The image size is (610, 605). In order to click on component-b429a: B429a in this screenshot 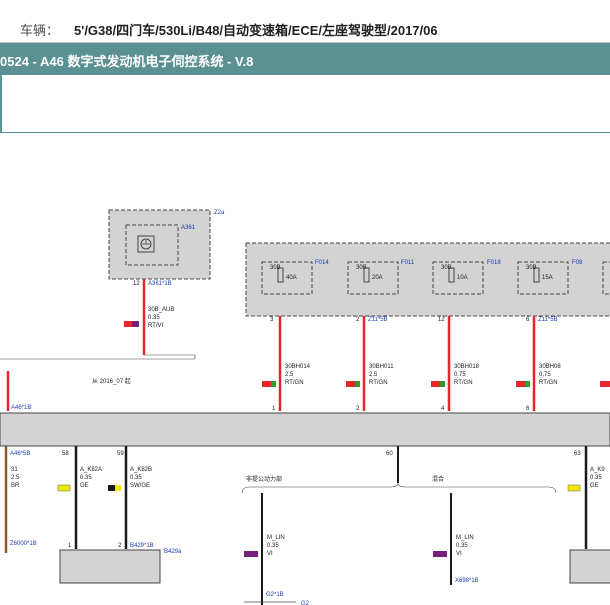, I will do `click(120, 566)`.